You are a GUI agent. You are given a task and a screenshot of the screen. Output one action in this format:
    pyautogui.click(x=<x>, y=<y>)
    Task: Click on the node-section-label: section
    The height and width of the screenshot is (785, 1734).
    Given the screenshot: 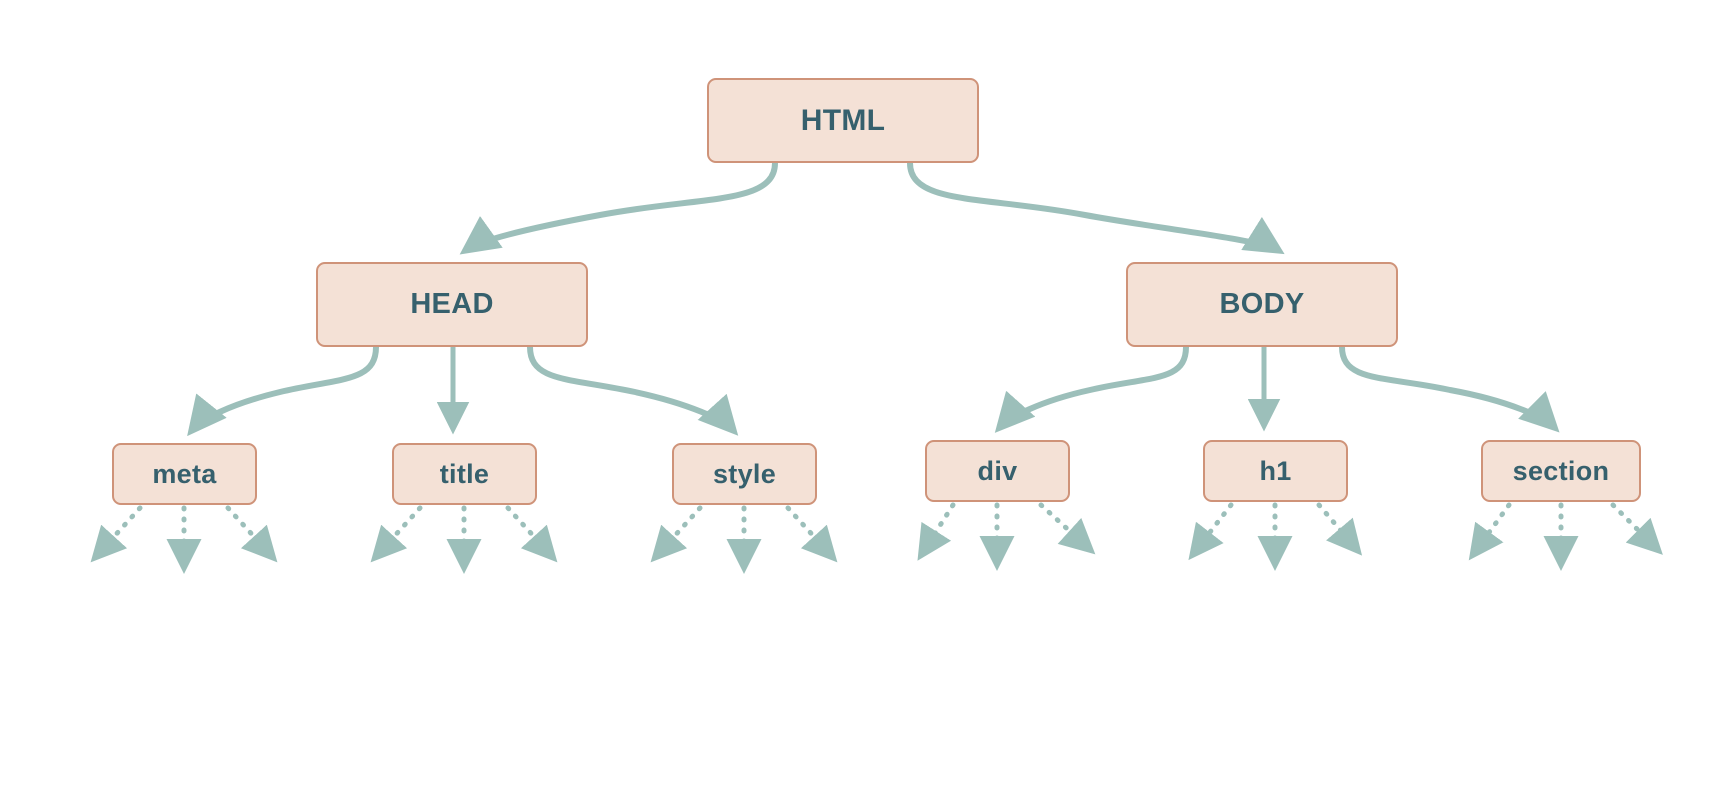 What is the action you would take?
    pyautogui.click(x=1561, y=470)
    